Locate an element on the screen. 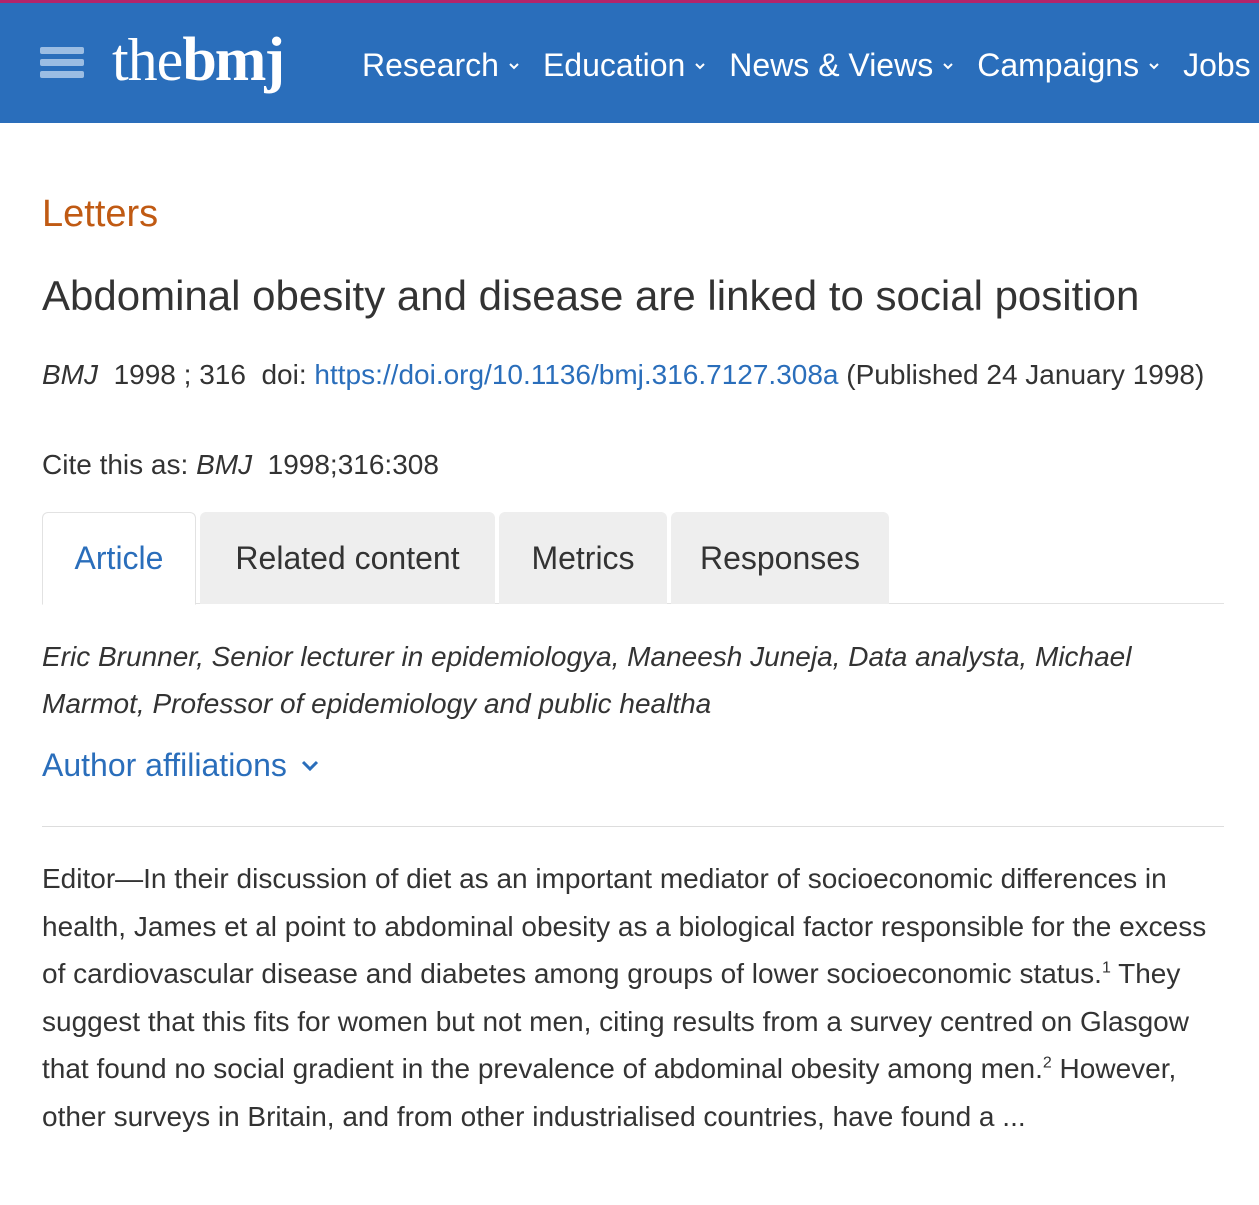 The height and width of the screenshot is (1205, 1259). cite-label: Cite this as: is located at coordinates (115, 464).